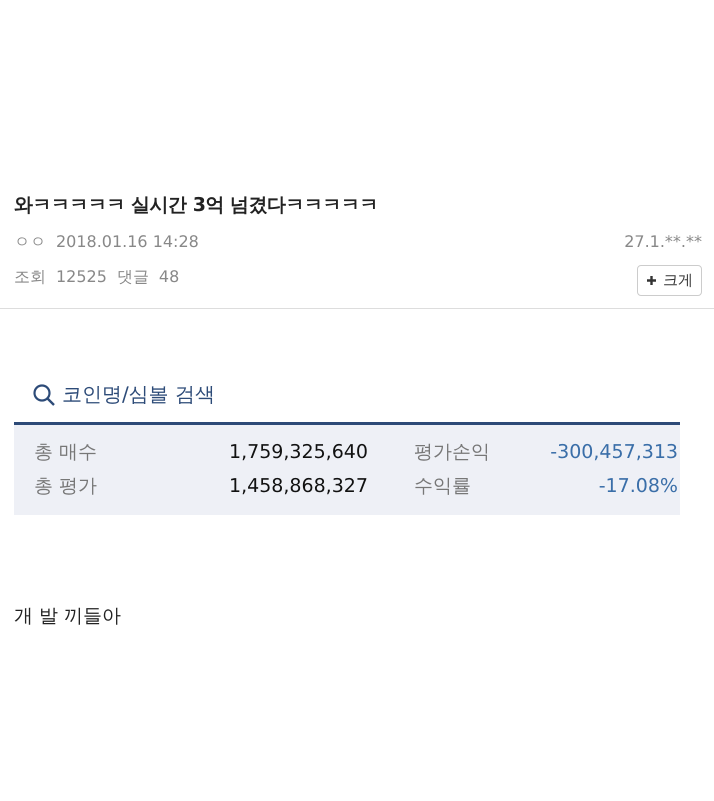  I want to click on post-date: 2018.01.16 14:28, so click(127, 242).